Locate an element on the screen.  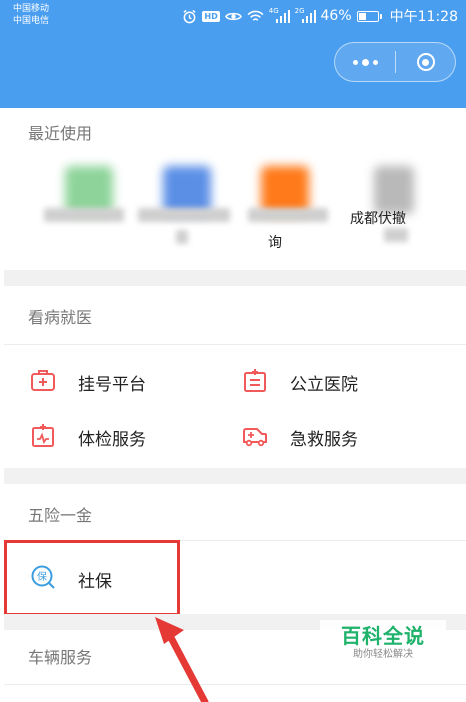
battery-level-fill is located at coordinates (362, 16).